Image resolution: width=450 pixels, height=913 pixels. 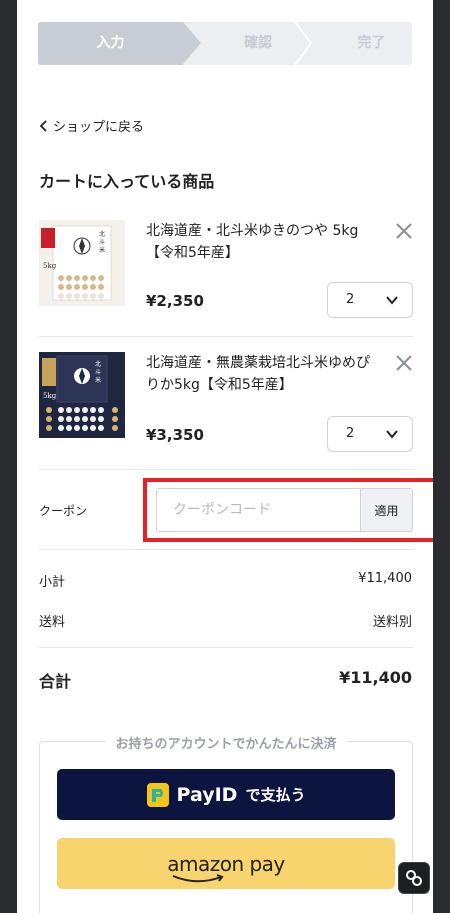 What do you see at coordinates (386, 510) in the screenshot?
I see `coupon-apply-button: 適用` at bounding box center [386, 510].